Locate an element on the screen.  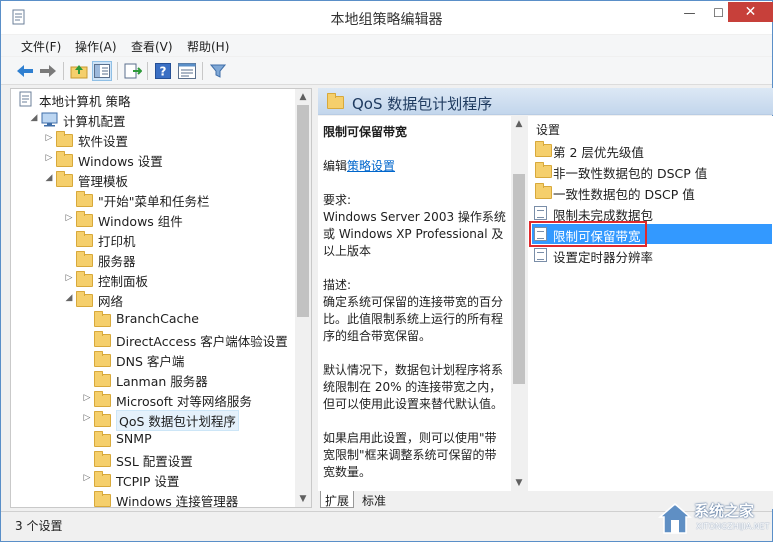
settings-list-item: 限制未完成数据包 is located at coordinates (652, 213).